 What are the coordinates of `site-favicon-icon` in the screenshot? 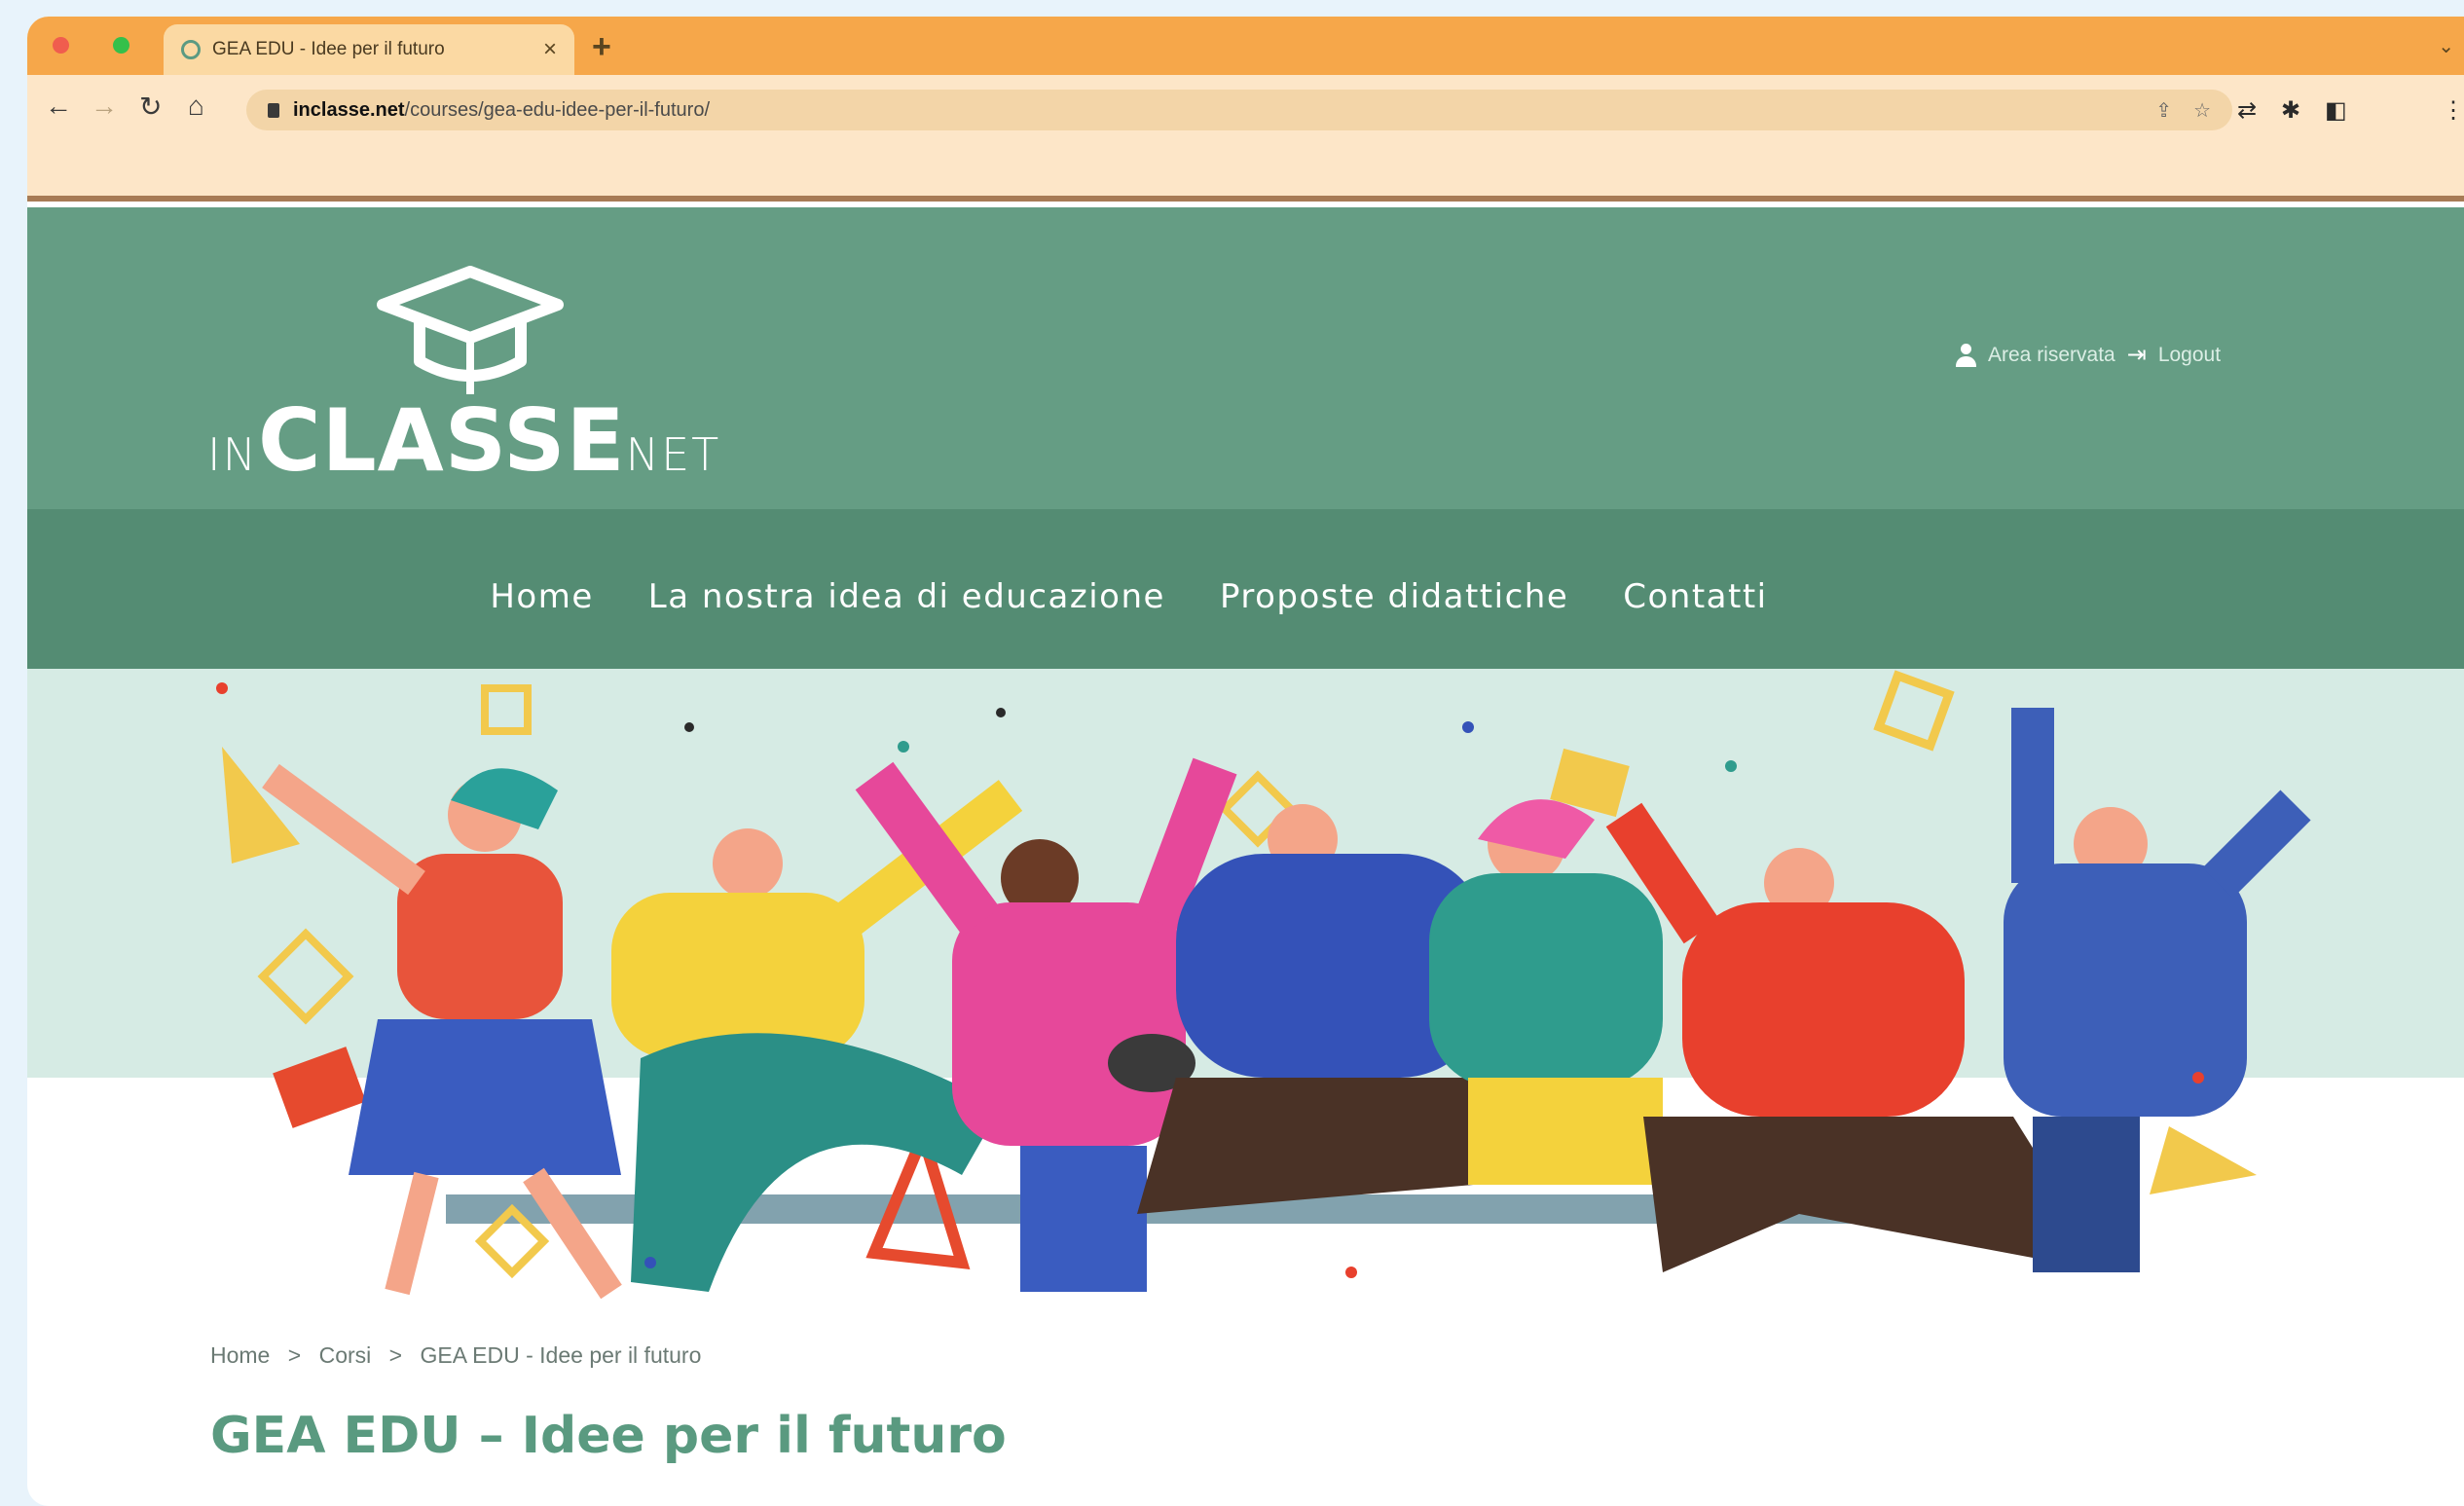 It's located at (191, 49).